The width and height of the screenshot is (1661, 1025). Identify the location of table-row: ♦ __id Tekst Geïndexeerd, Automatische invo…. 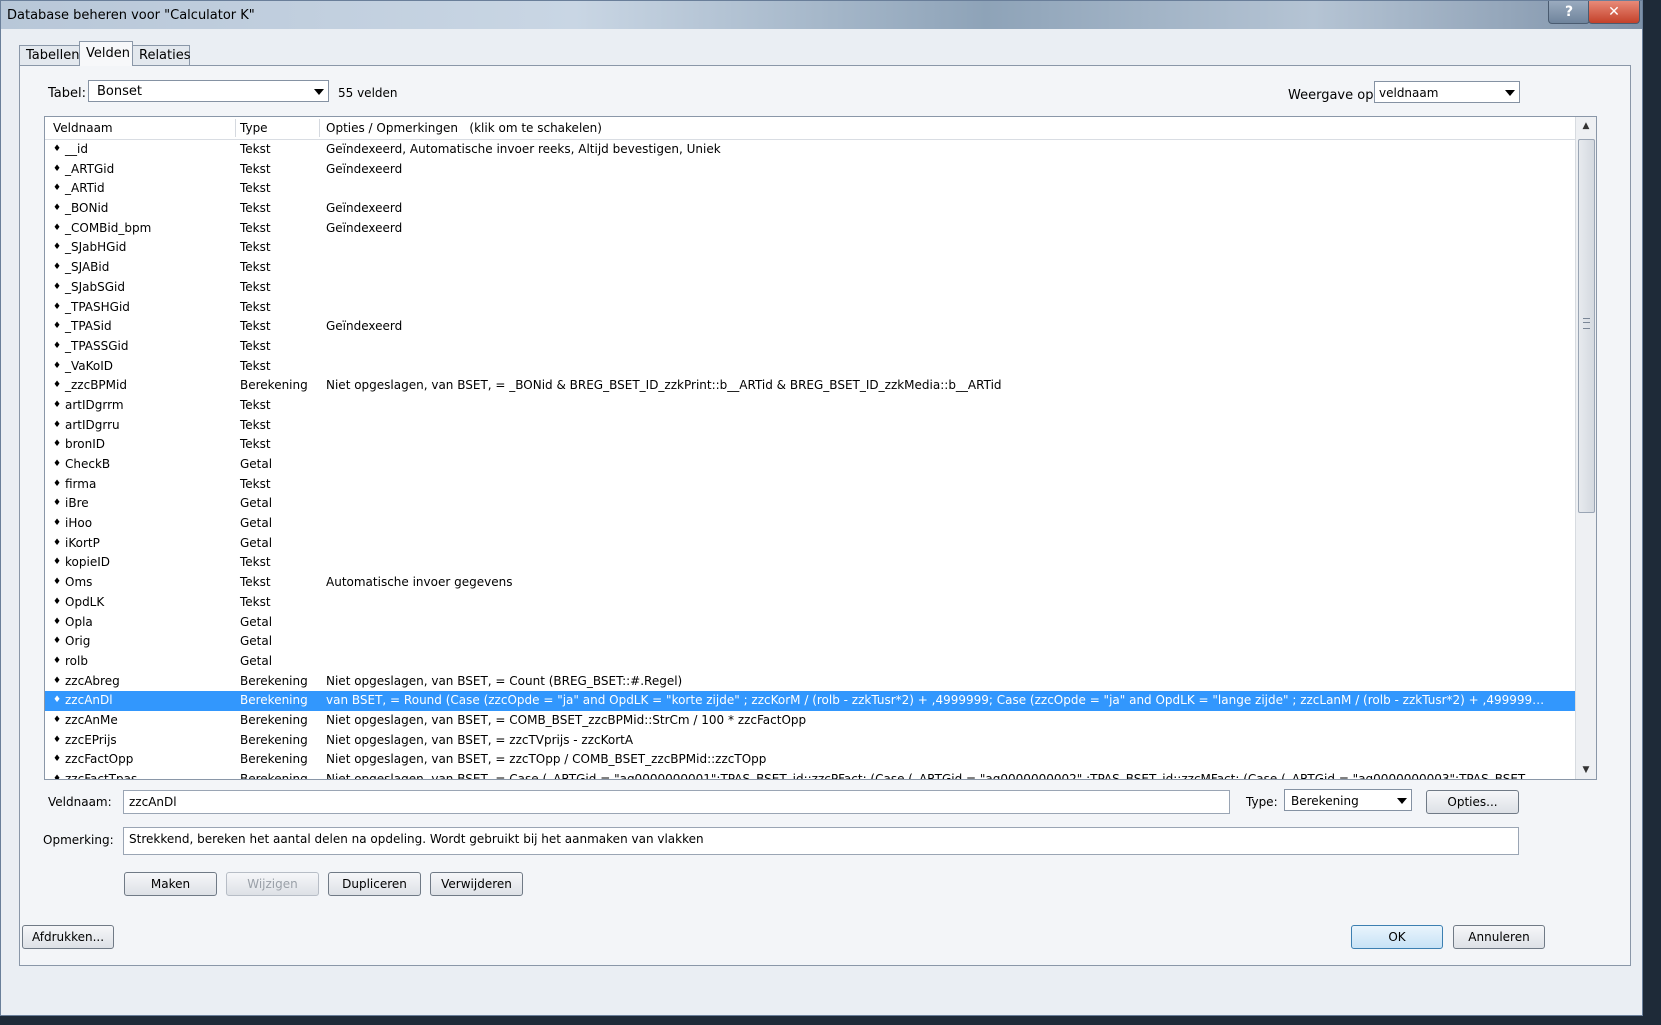
(810, 150).